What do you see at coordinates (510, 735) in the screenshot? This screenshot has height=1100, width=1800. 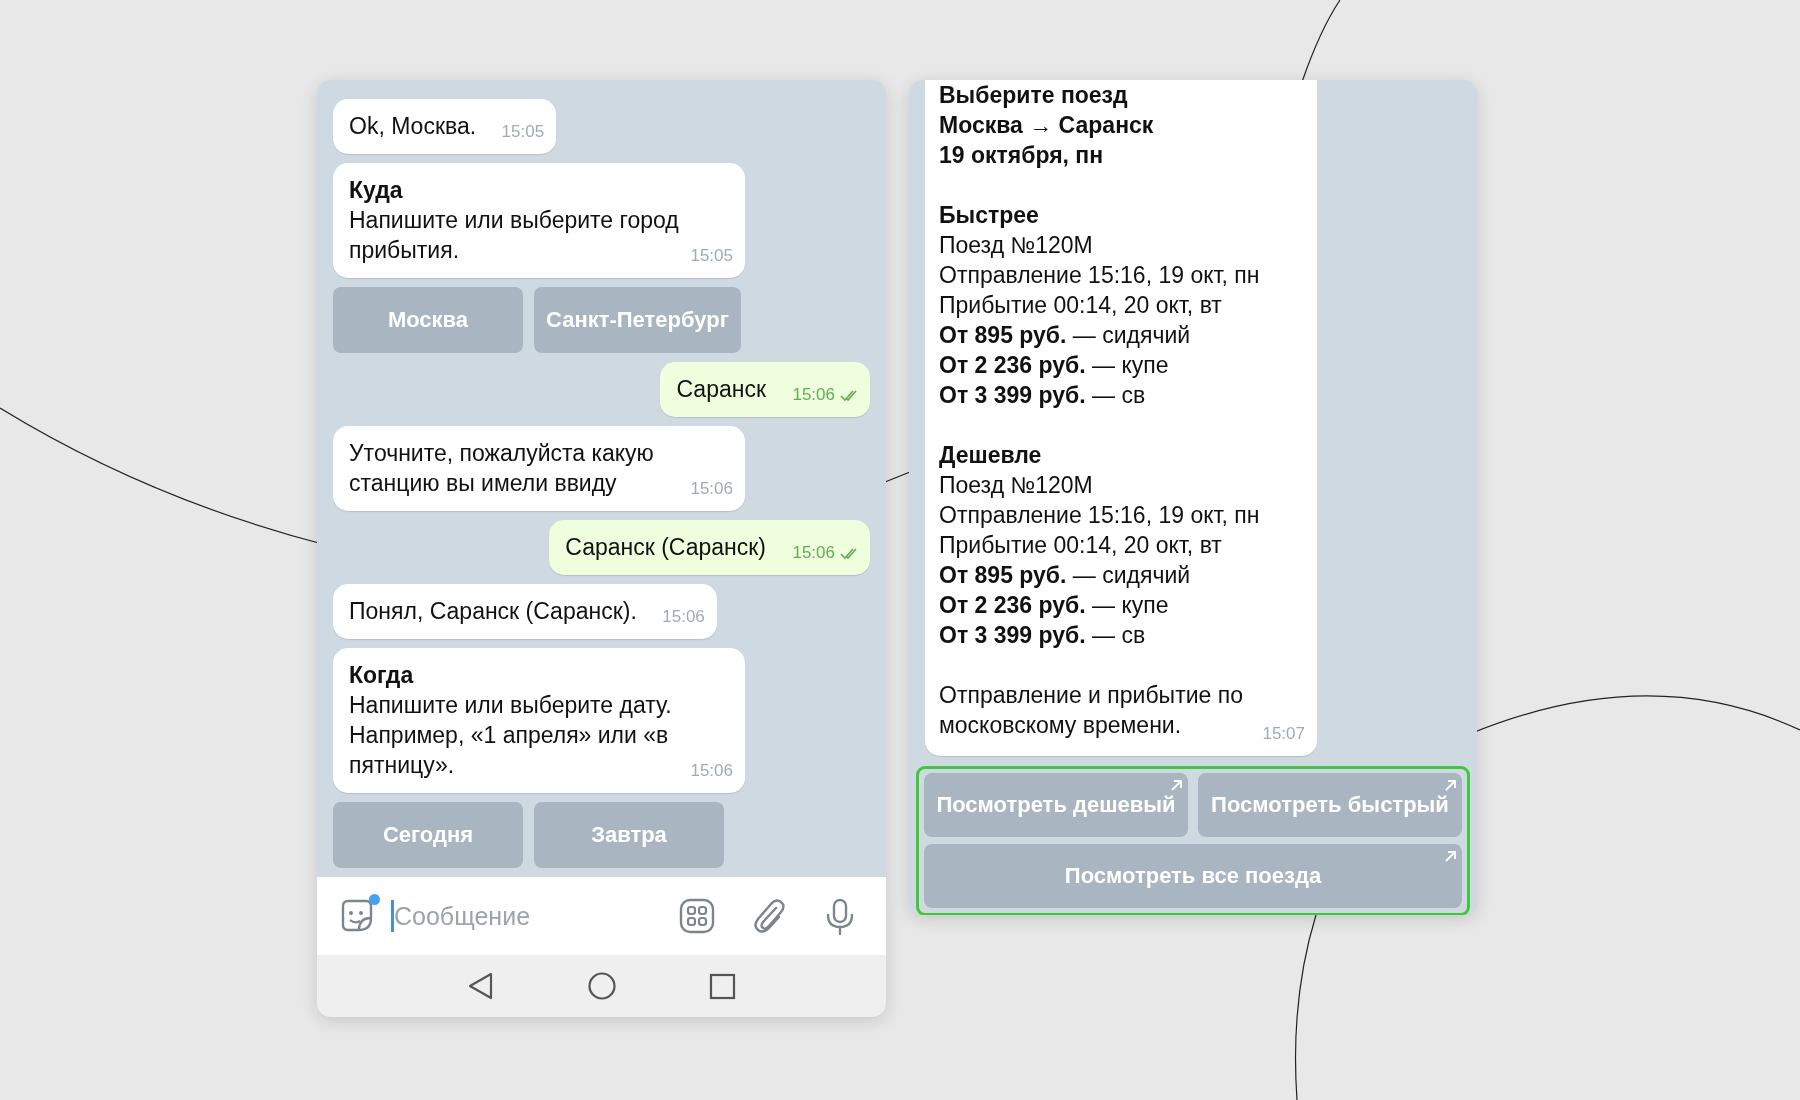 I see `message-text: Напишите или выберите дату. Например, «1 апреля» или «в пятницу».` at bounding box center [510, 735].